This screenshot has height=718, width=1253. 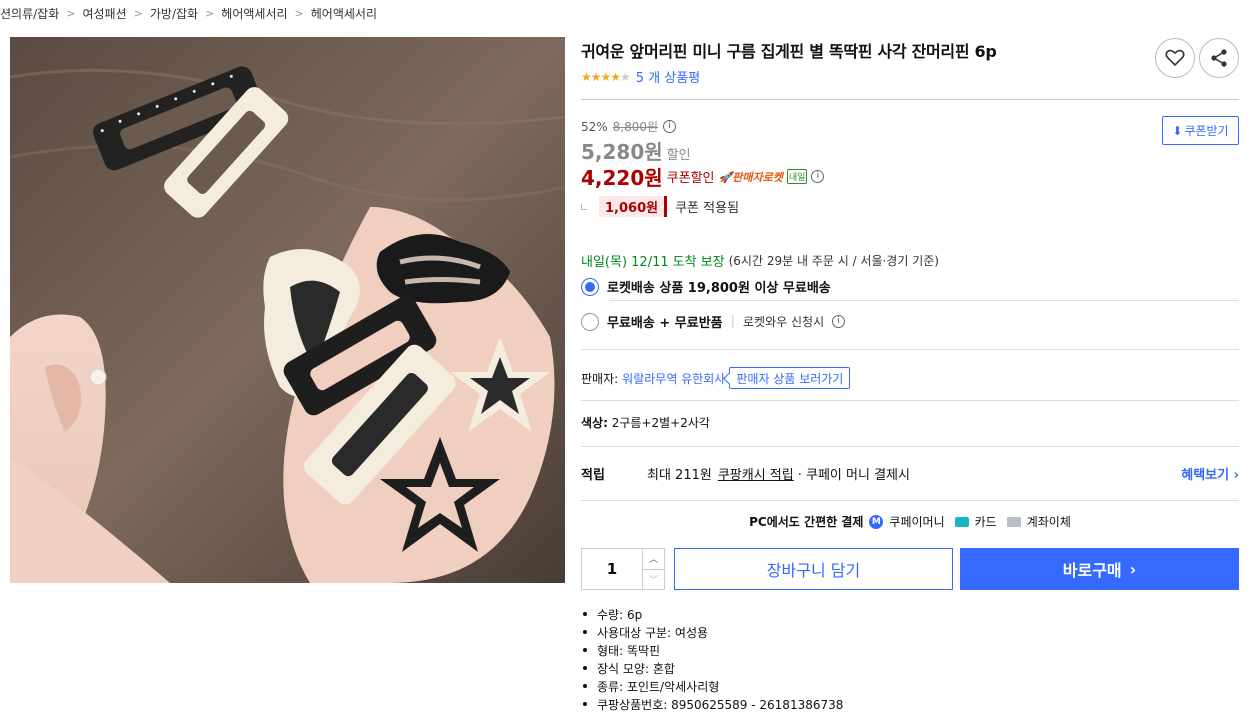 What do you see at coordinates (719, 288) in the screenshot?
I see `shipping-option-label: 로켓배송 상품 19,800원 이상 무료배송` at bounding box center [719, 288].